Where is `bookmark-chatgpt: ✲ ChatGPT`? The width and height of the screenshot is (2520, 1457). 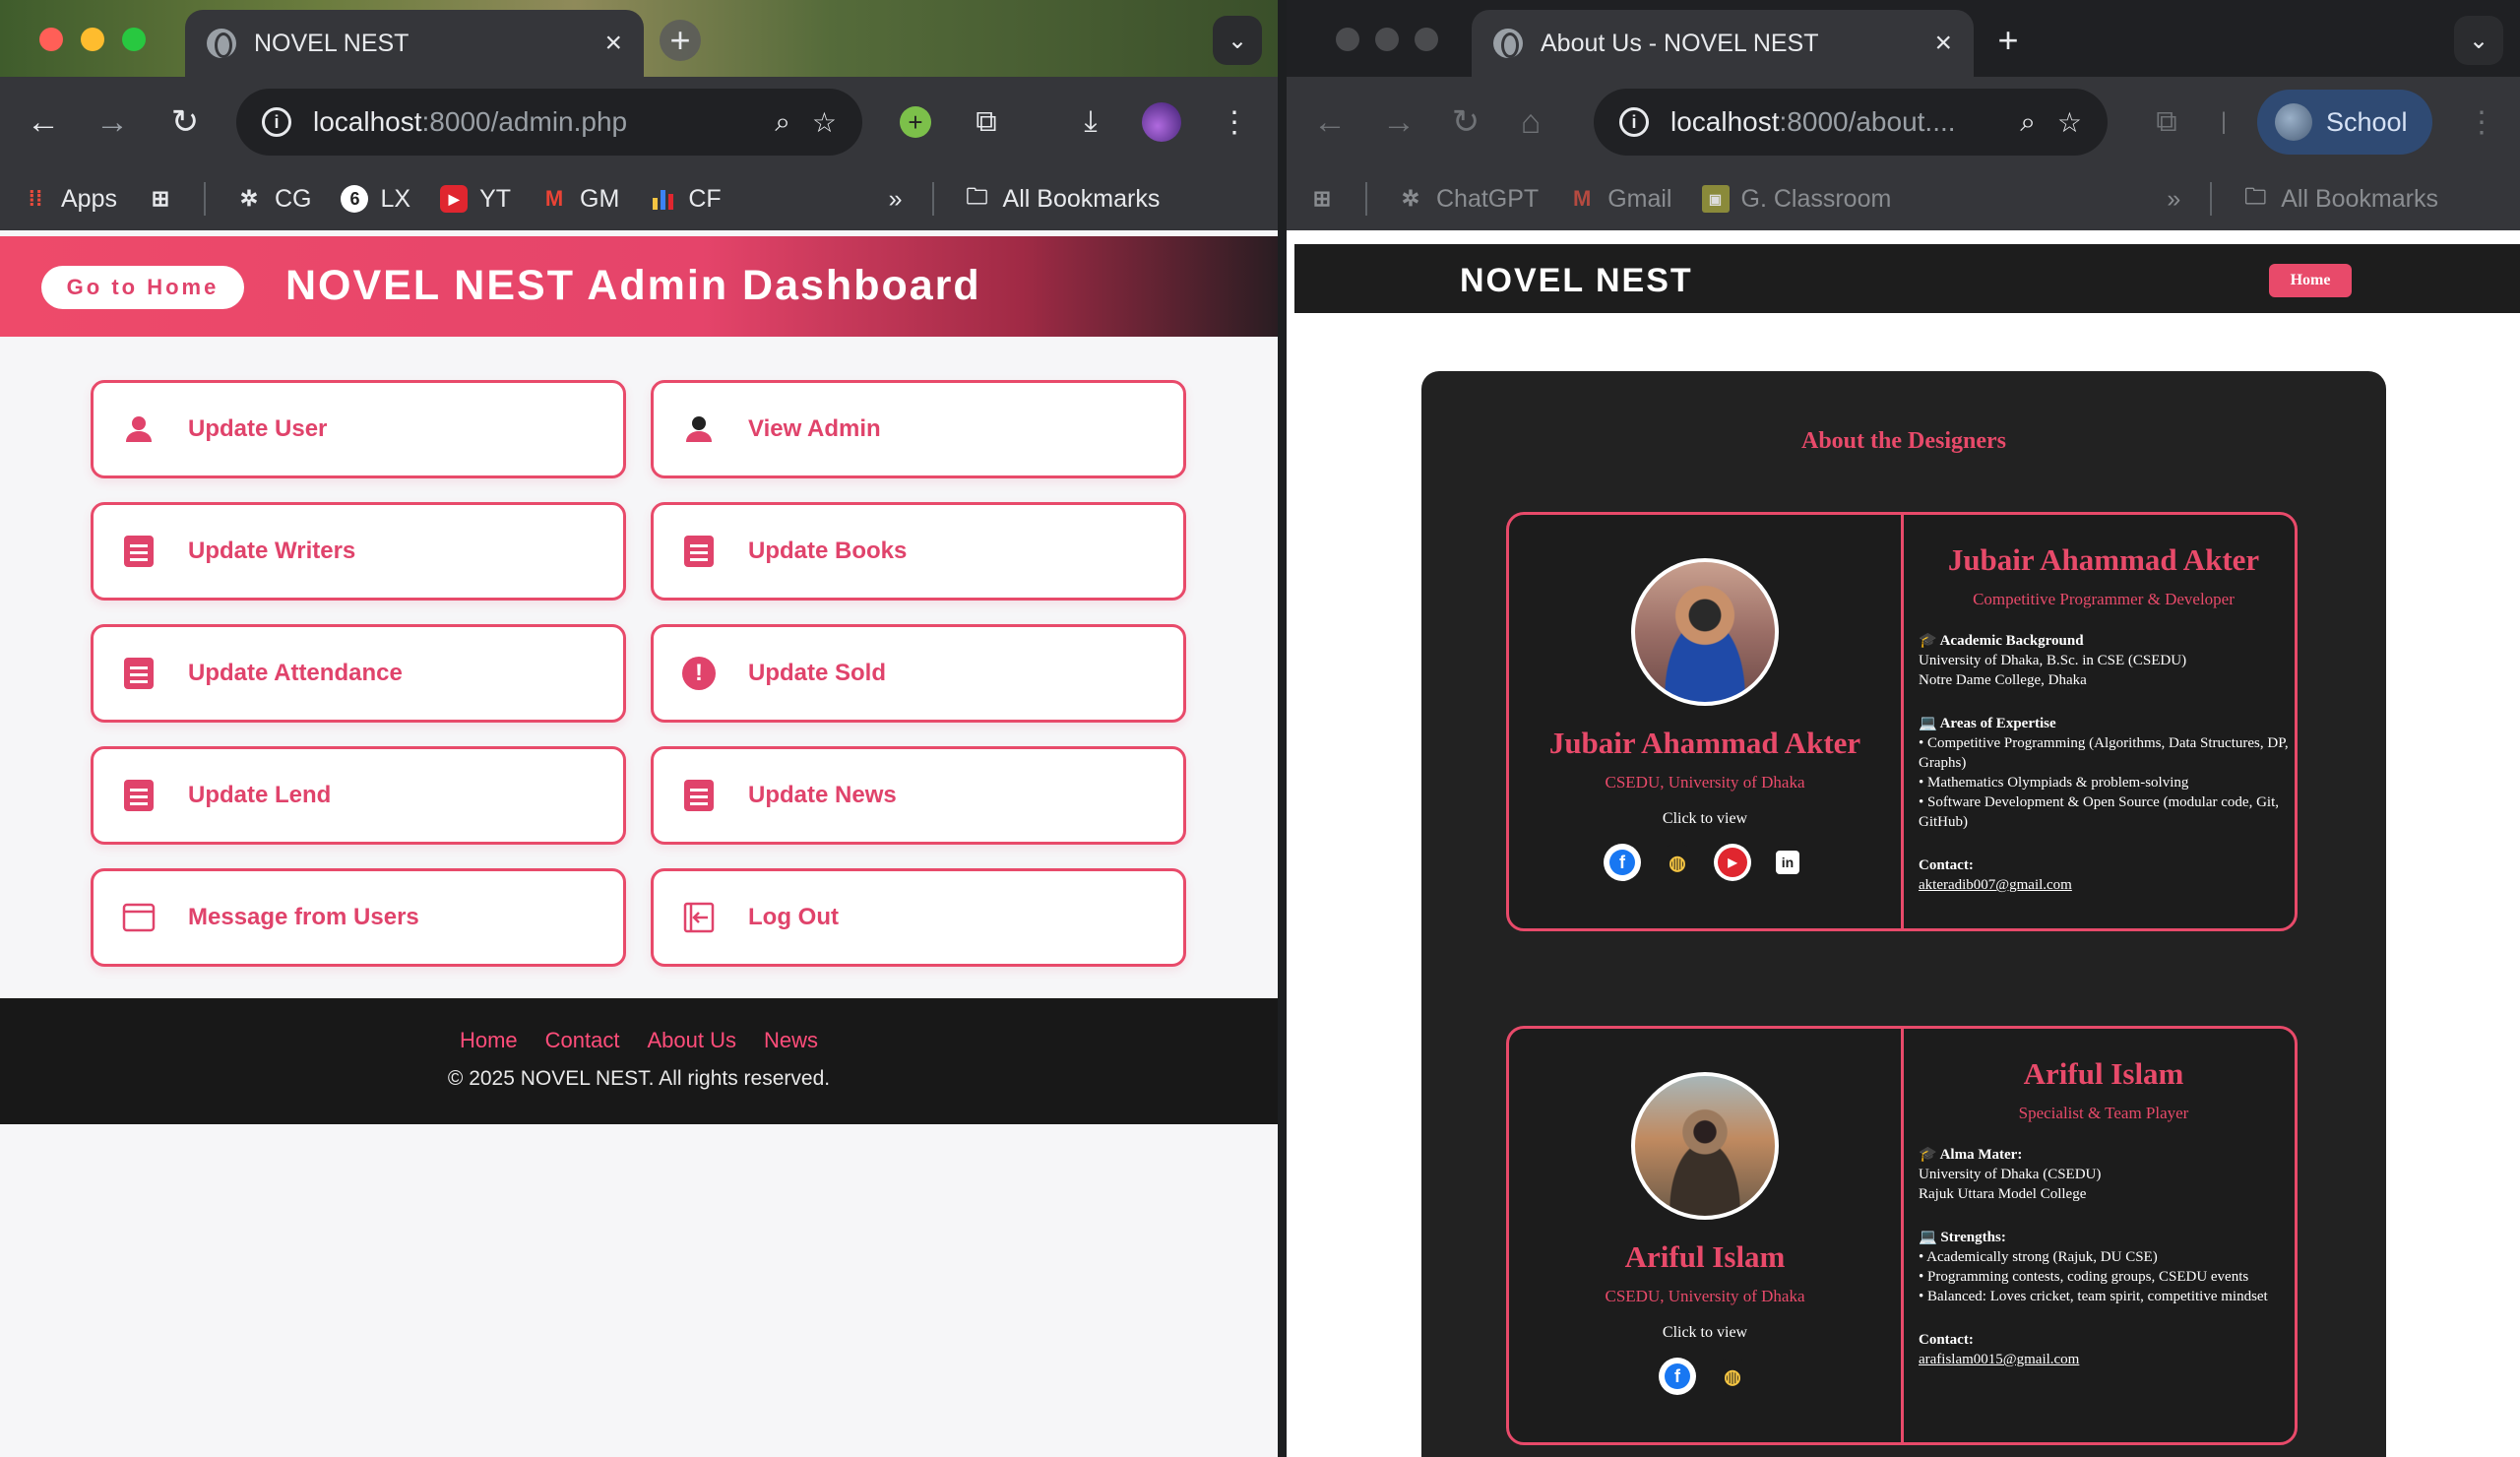 bookmark-chatgpt: ✲ ChatGPT is located at coordinates (1468, 199).